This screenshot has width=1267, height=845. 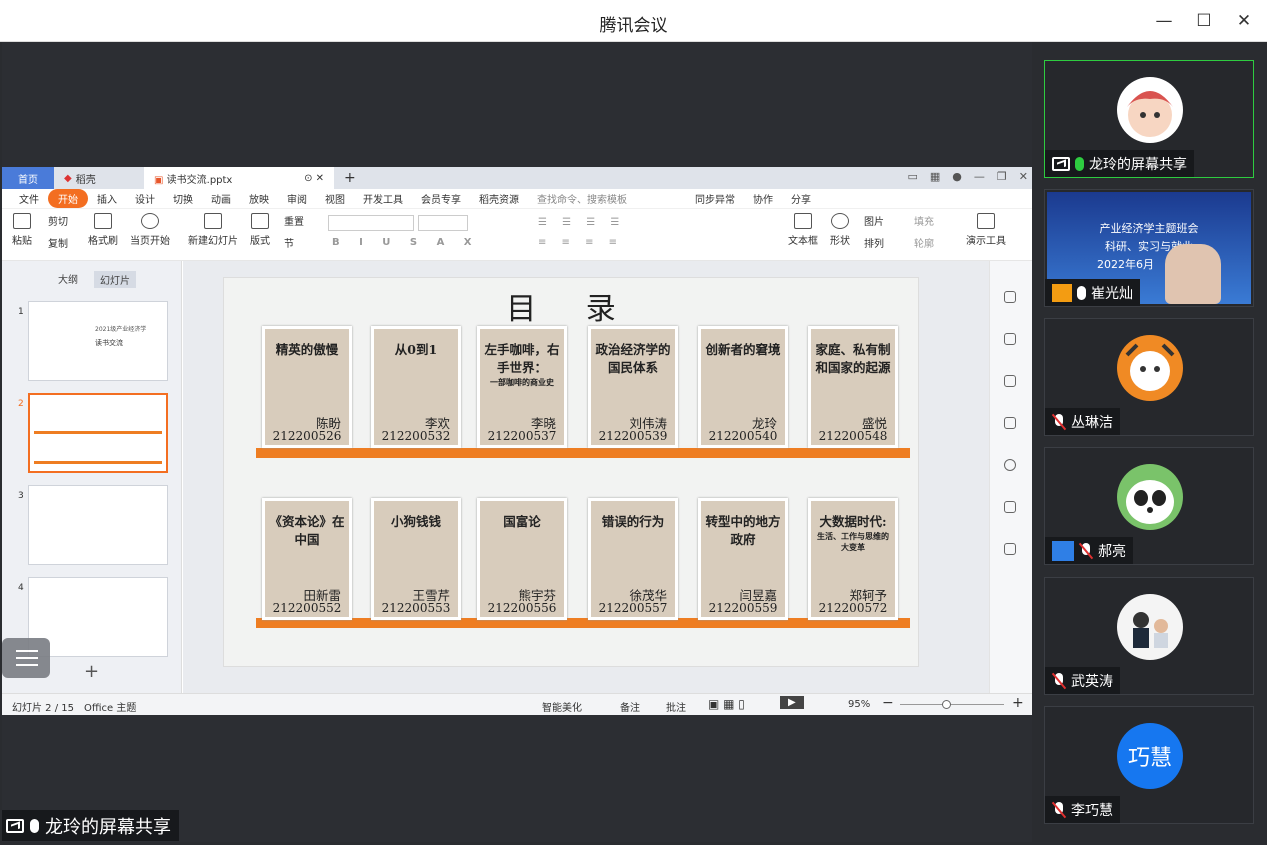 I want to click on participant-tile: 龙玲的屏幕共享, so click(x=1149, y=119).